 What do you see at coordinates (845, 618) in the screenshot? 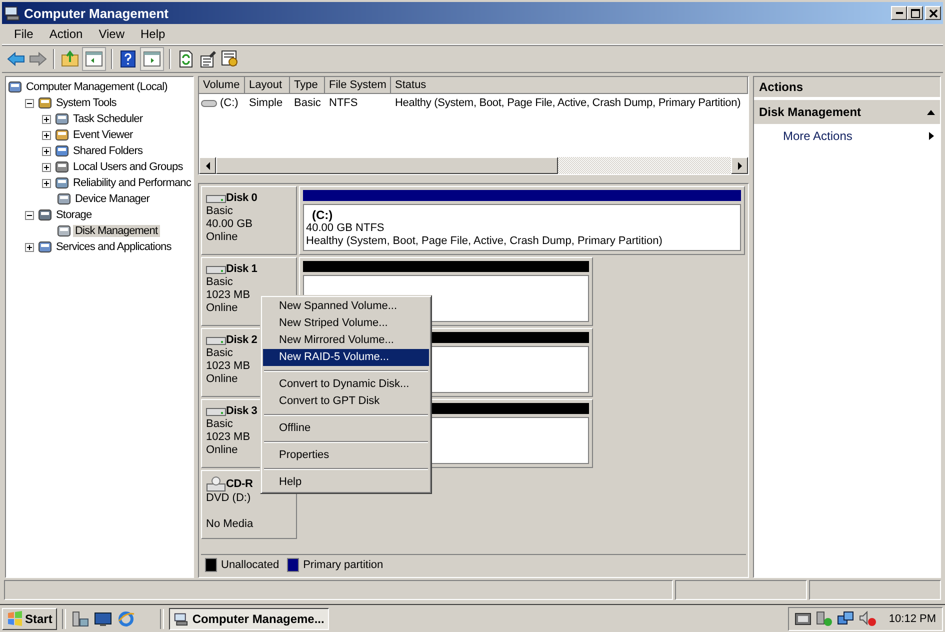
I see `network-icon` at bounding box center [845, 618].